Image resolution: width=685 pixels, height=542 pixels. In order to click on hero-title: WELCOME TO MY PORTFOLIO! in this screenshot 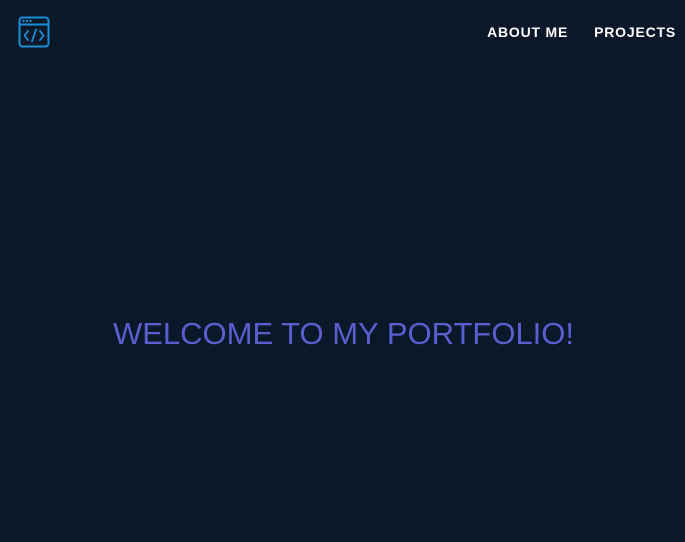, I will do `click(343, 333)`.